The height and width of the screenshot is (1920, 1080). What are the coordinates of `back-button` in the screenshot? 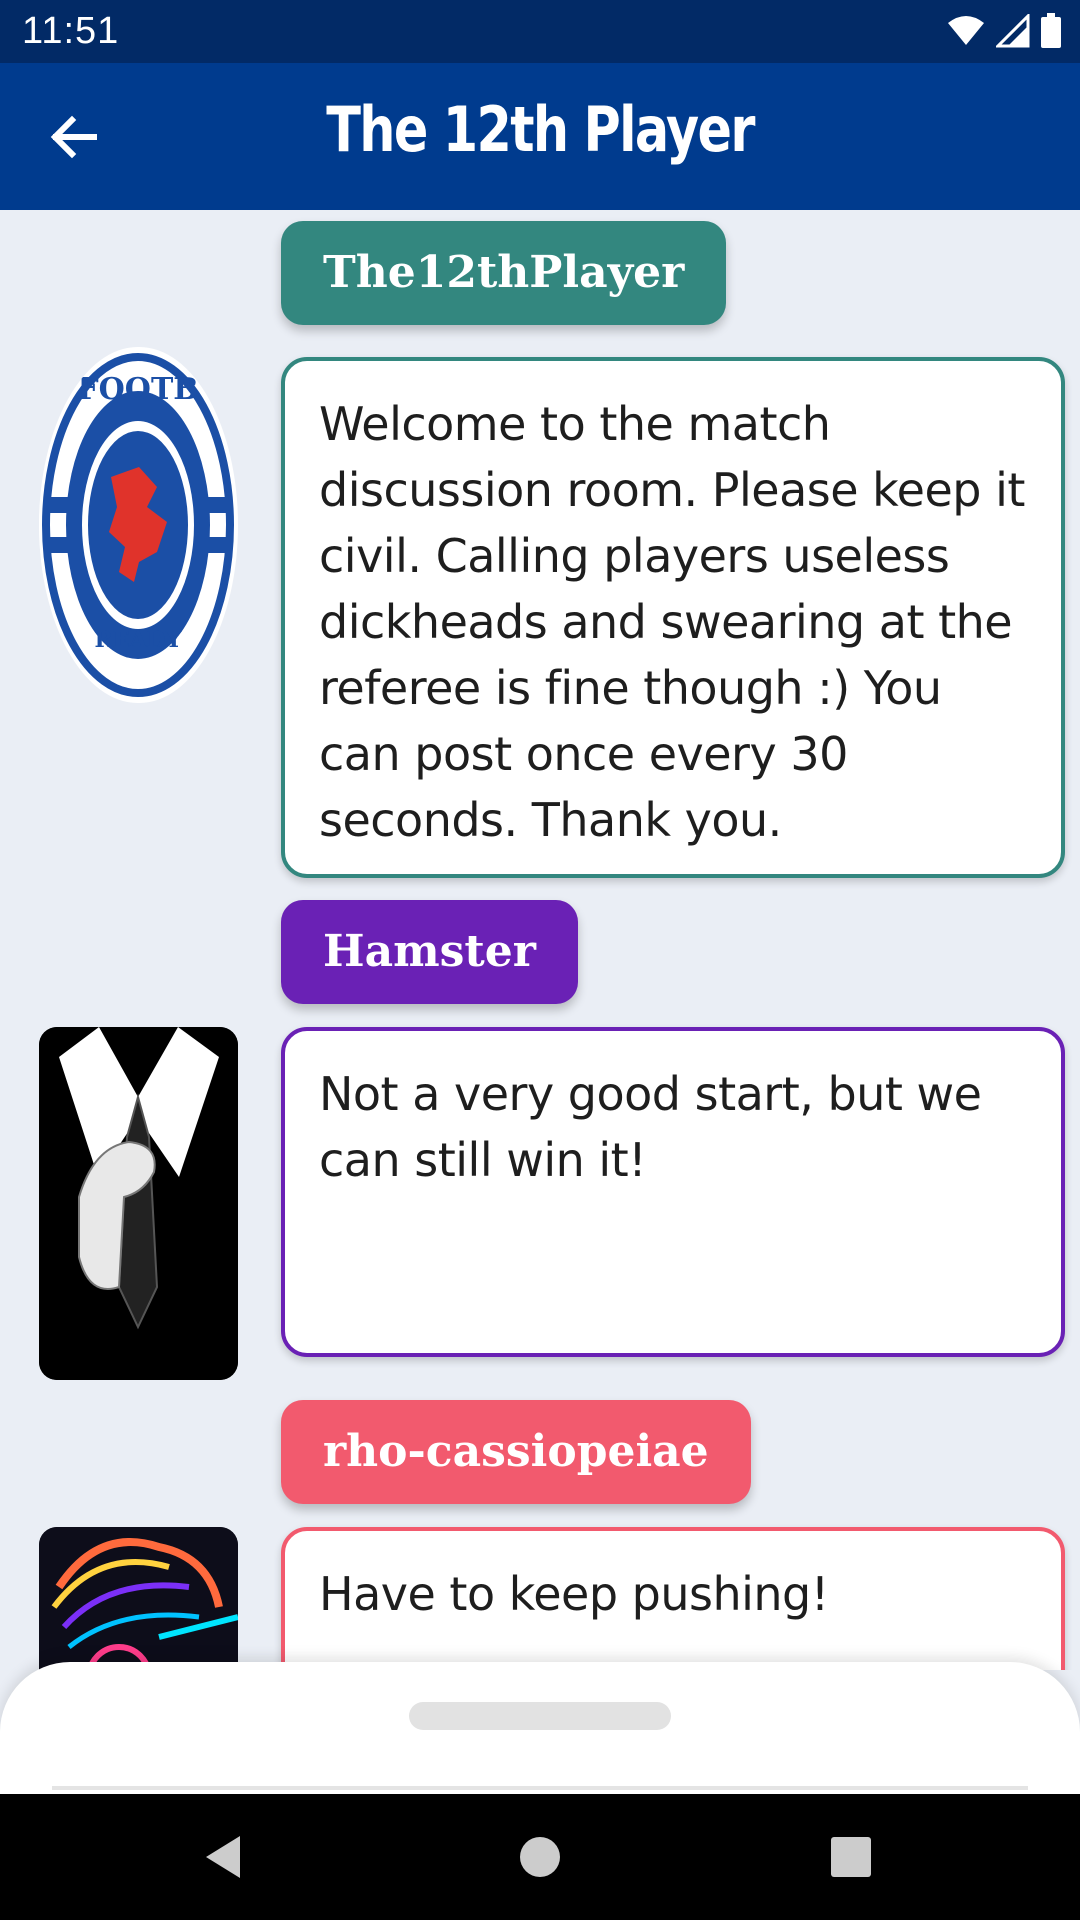 It's located at (74, 137).